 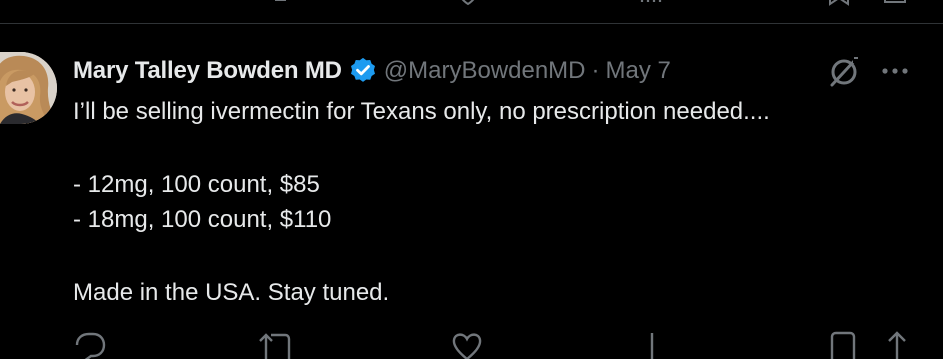 I want to click on author-handle: @MaryBowdenMD, so click(x=485, y=71).